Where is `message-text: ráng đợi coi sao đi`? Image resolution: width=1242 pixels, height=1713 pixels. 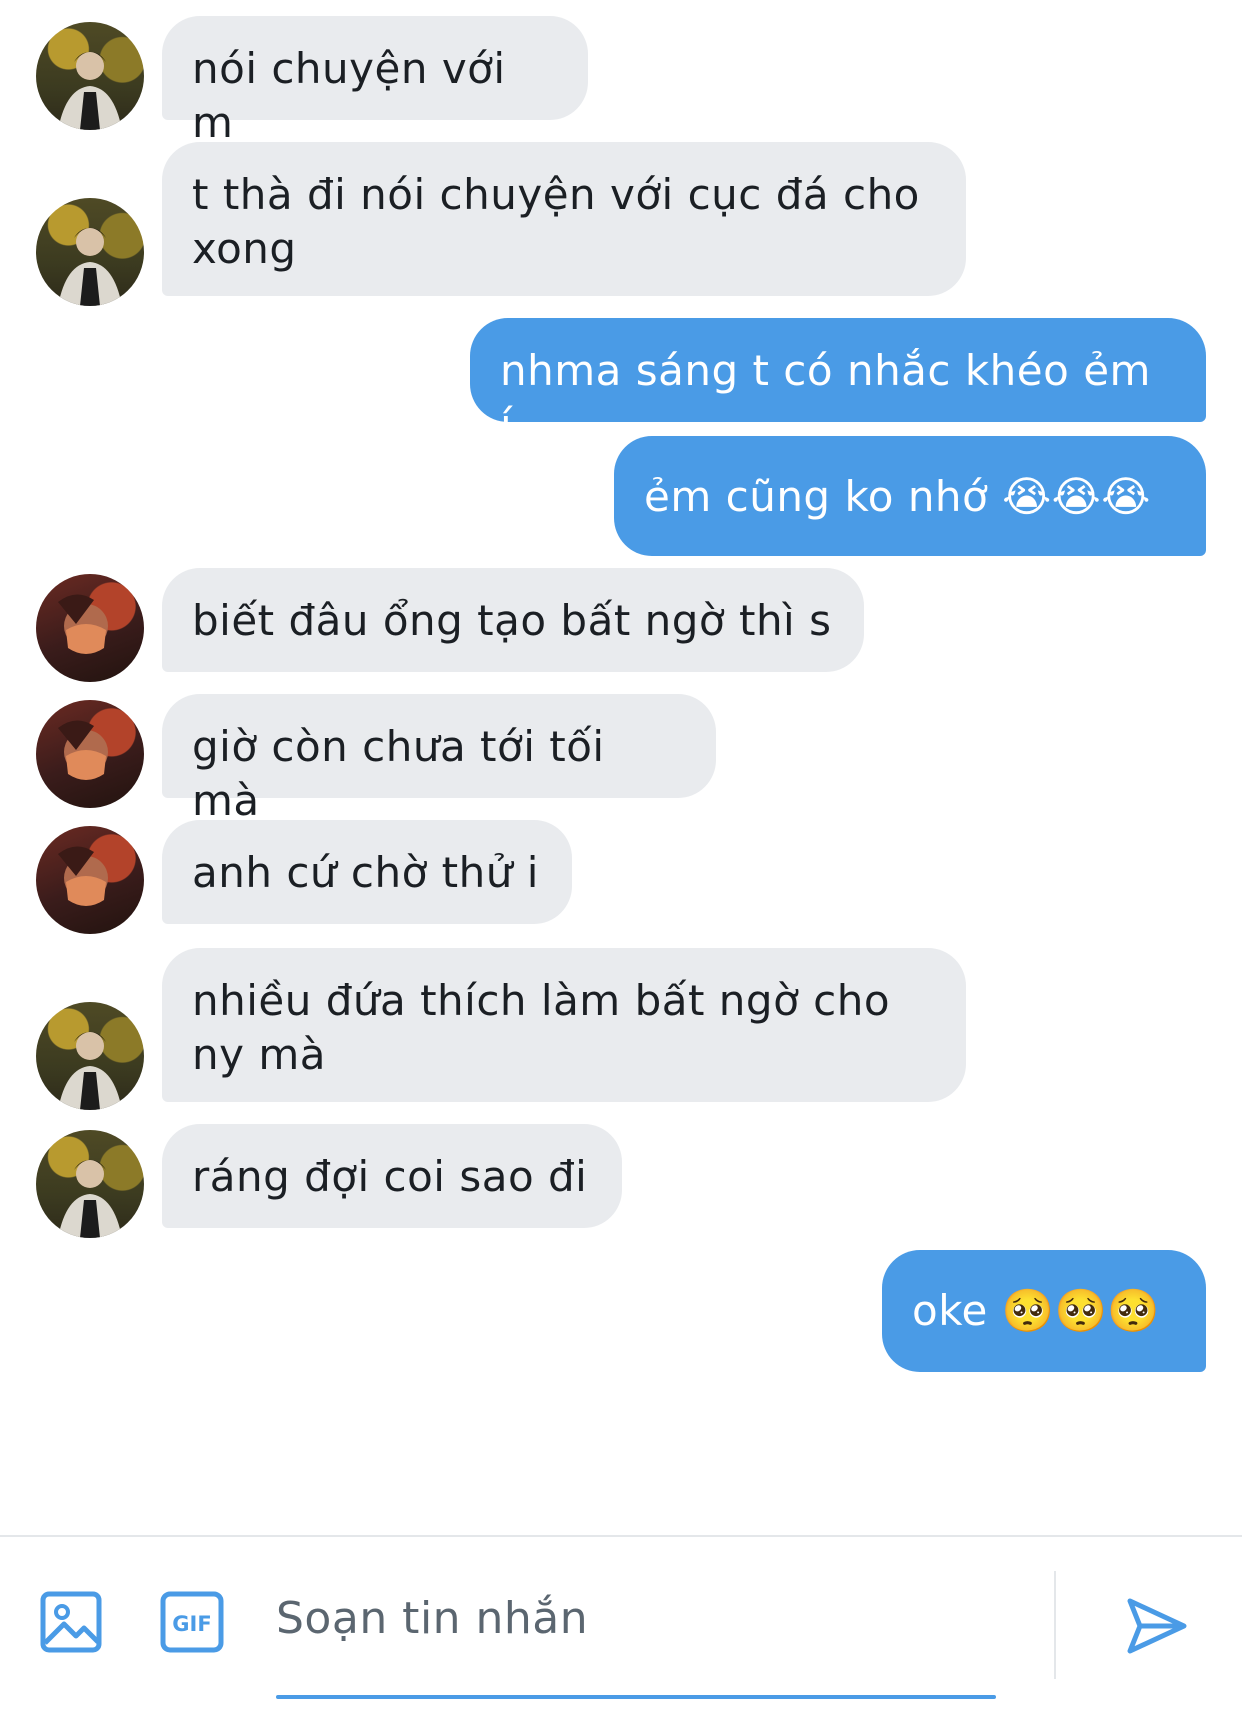
message-text: ráng đợi coi sao đi is located at coordinates (390, 1176).